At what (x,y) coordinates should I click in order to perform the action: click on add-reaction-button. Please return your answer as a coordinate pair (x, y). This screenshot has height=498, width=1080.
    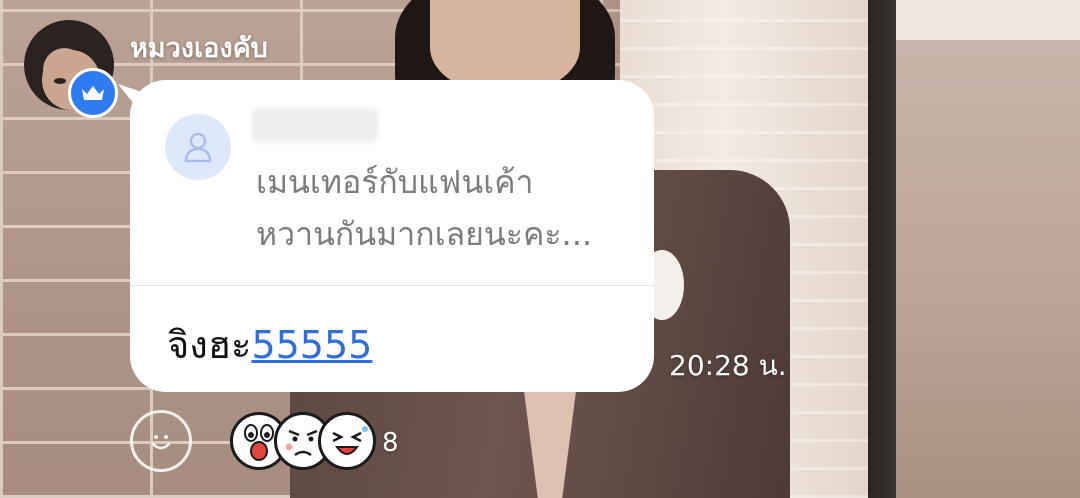
    Looking at the image, I should click on (161, 441).